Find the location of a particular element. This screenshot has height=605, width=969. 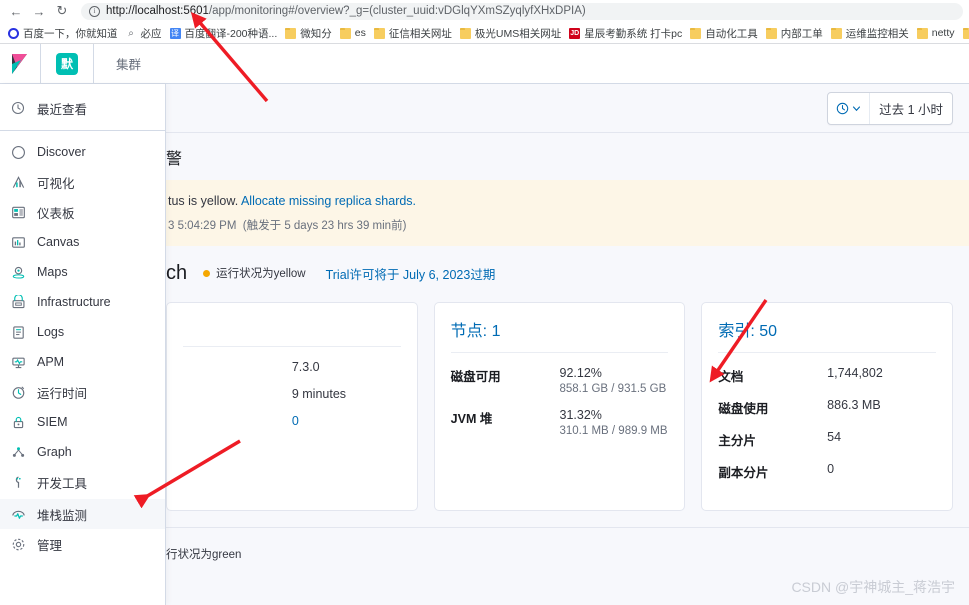

panel-stat-row: 磁盘使用 886.3 MB is located at coordinates (827, 407).